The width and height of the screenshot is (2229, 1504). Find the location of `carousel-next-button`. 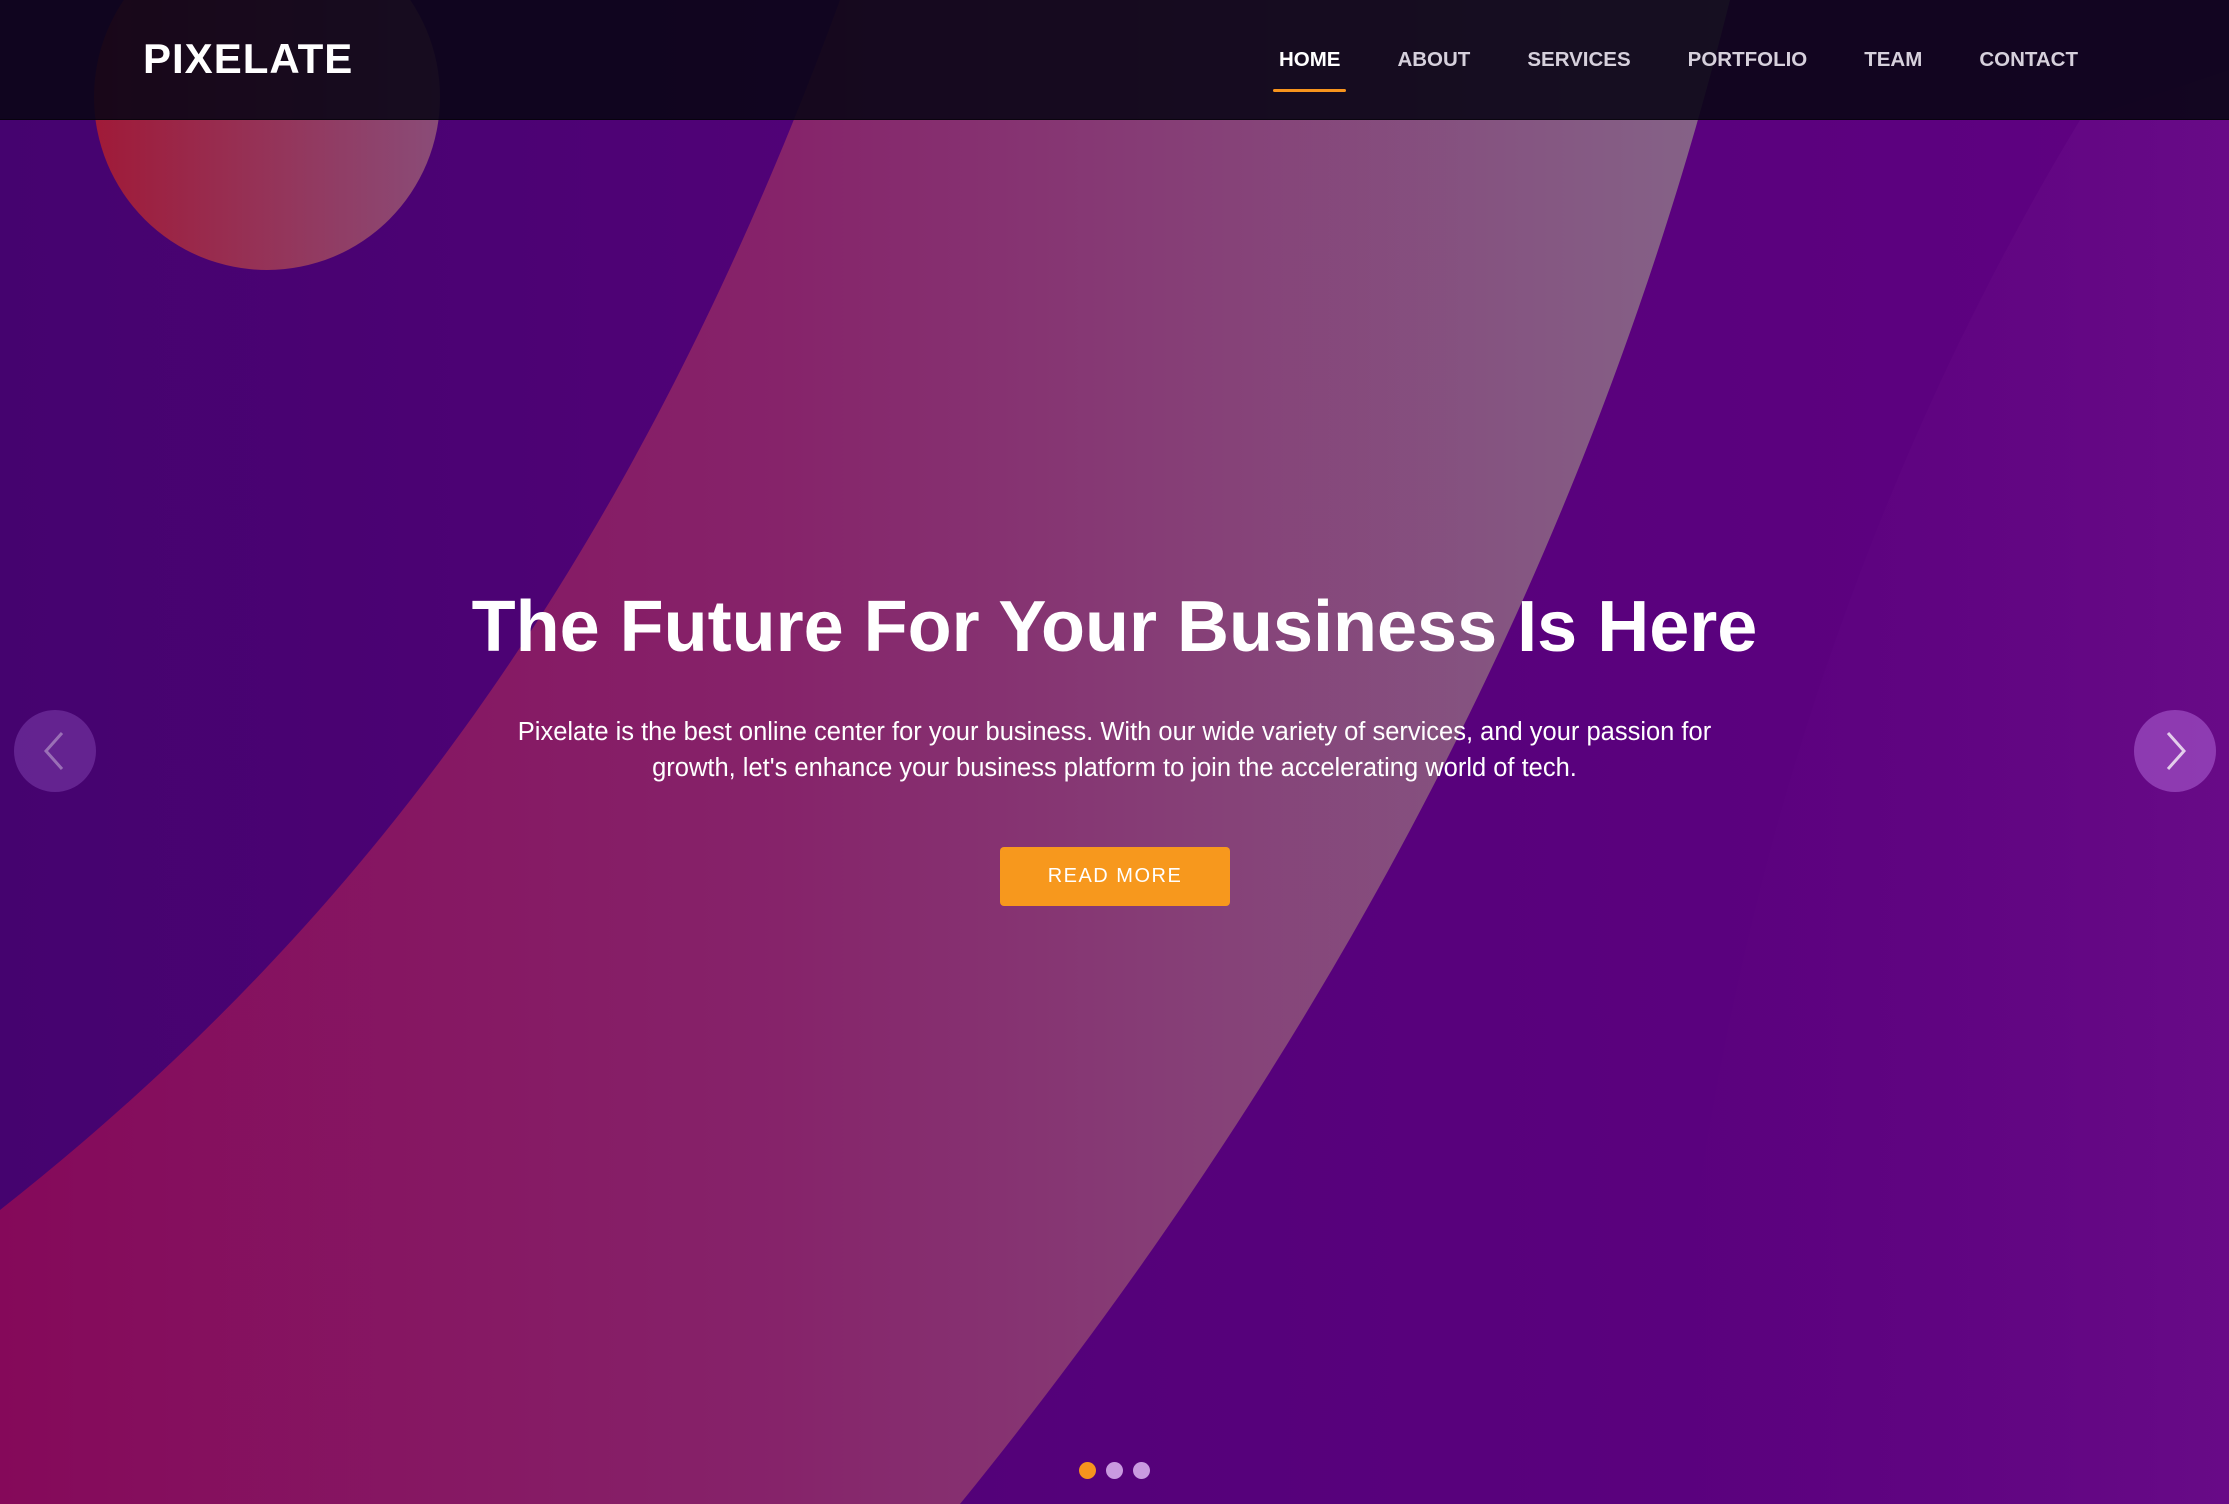

carousel-next-button is located at coordinates (2175, 751).